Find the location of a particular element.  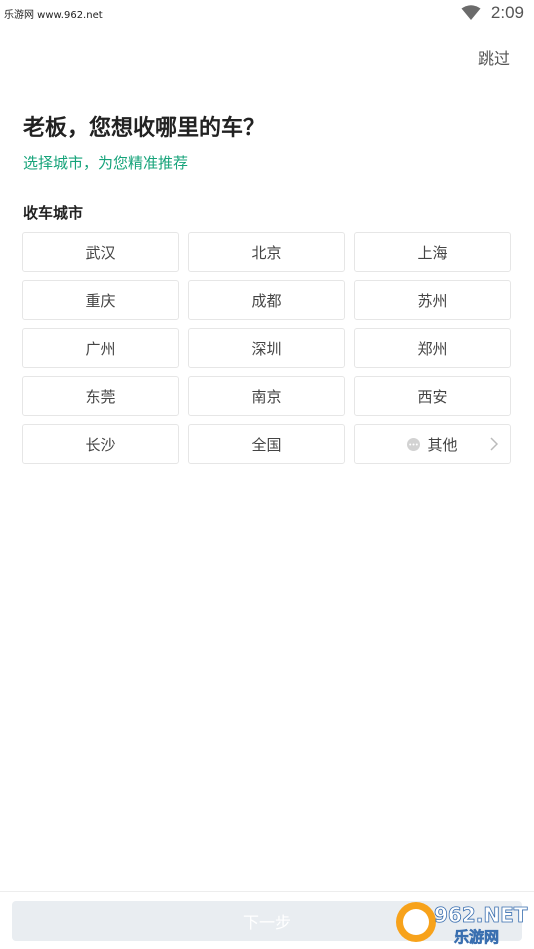

page-subtitle: 选择城市，为您精准推荐 is located at coordinates (106, 163).